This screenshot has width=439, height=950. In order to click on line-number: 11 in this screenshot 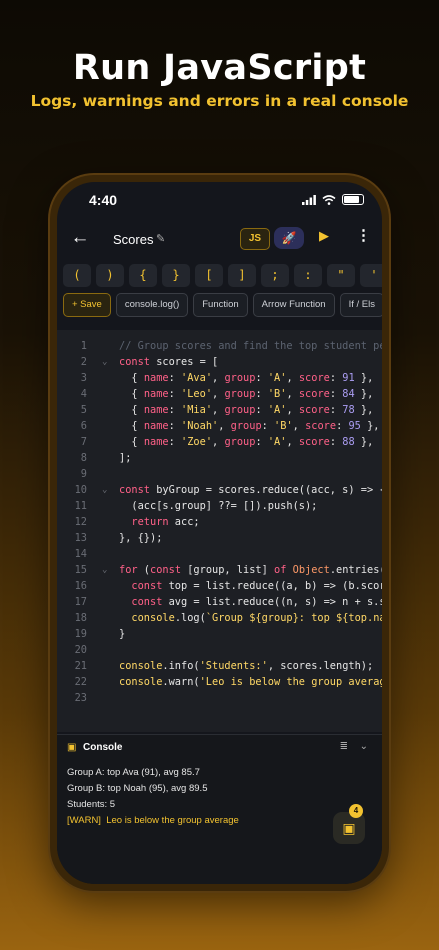, I will do `click(80, 506)`.